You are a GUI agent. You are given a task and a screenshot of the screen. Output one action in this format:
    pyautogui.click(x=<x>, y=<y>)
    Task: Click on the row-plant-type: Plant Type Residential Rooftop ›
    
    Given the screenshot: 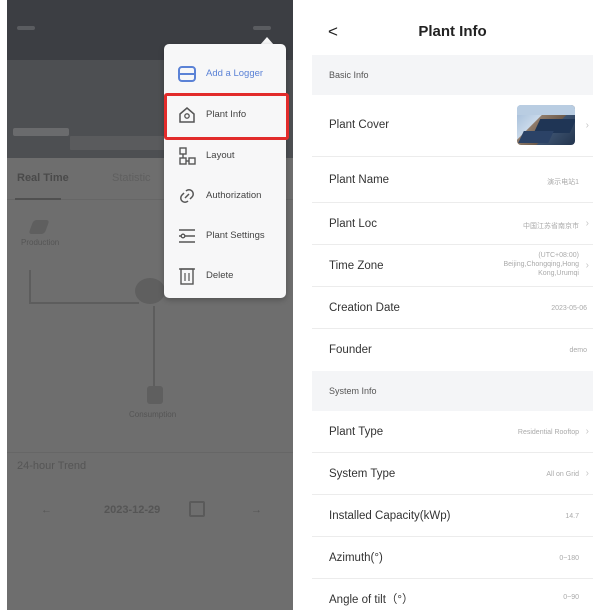 What is the action you would take?
    pyautogui.click(x=452, y=432)
    